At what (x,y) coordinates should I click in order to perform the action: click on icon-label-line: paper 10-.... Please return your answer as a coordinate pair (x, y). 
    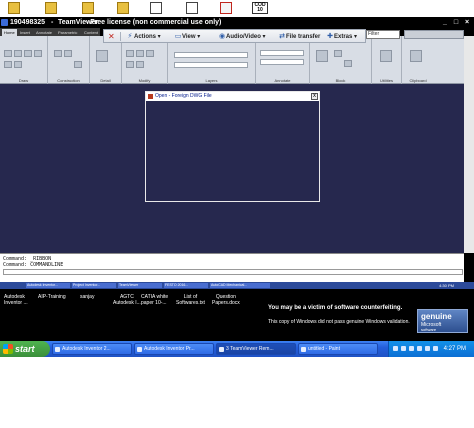
    Looking at the image, I should click on (154, 303).